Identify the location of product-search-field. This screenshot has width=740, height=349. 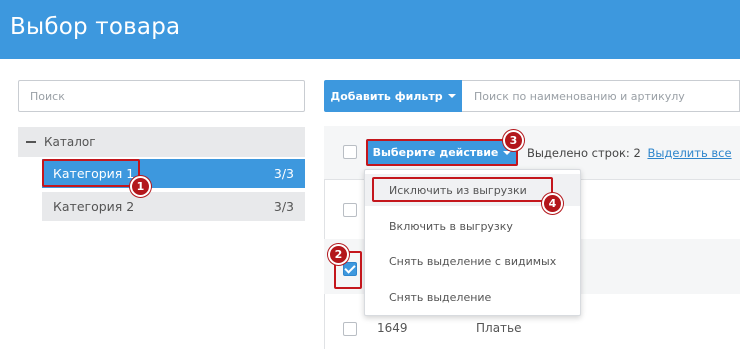
(601, 96).